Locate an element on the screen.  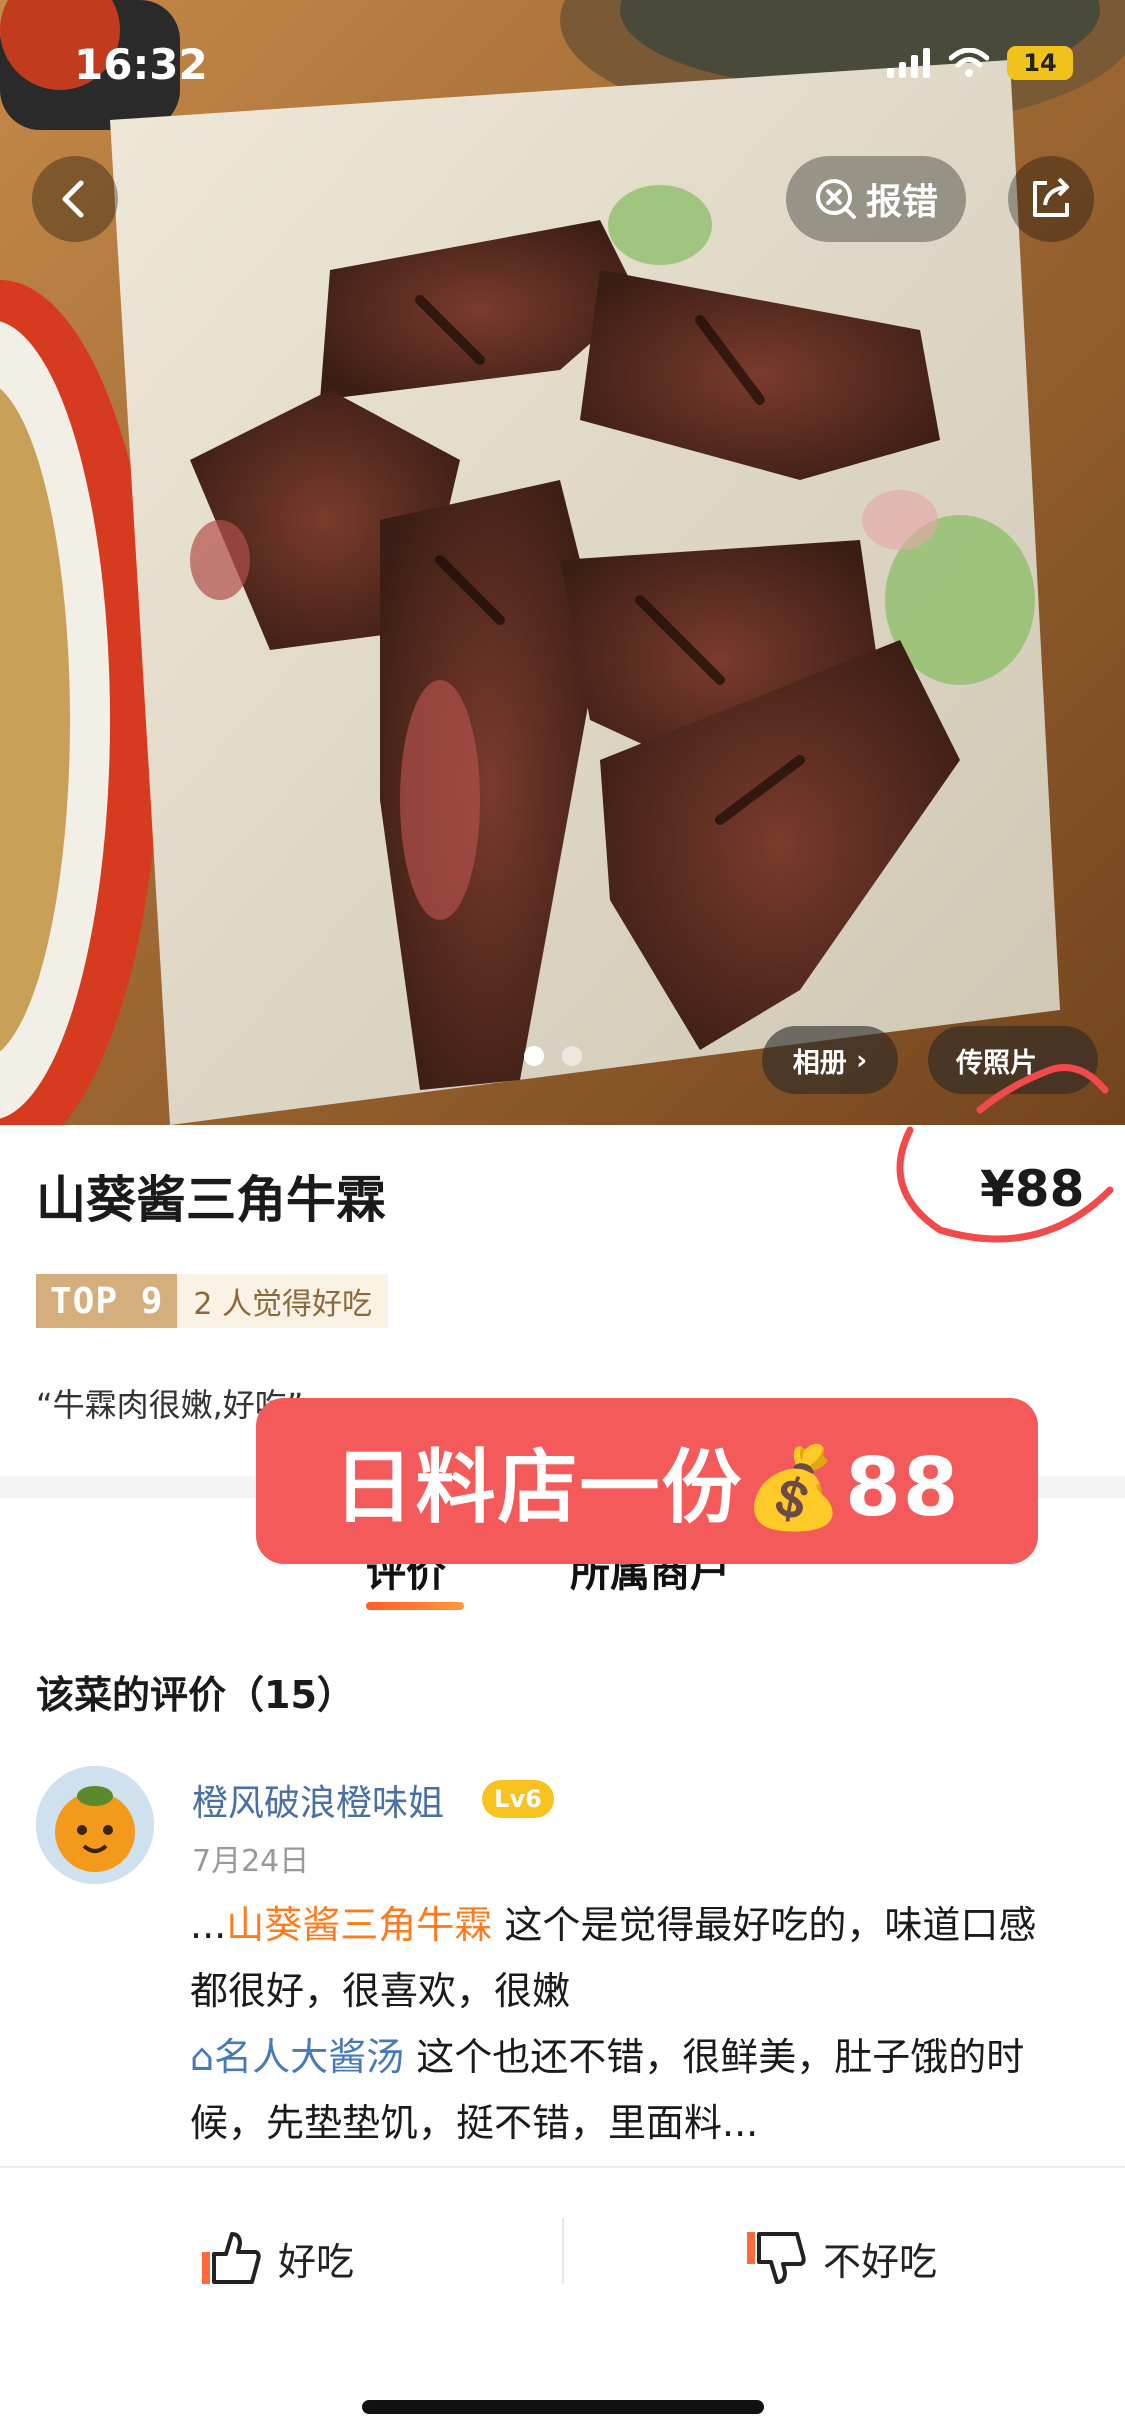
avatar-image is located at coordinates (95, 1825).